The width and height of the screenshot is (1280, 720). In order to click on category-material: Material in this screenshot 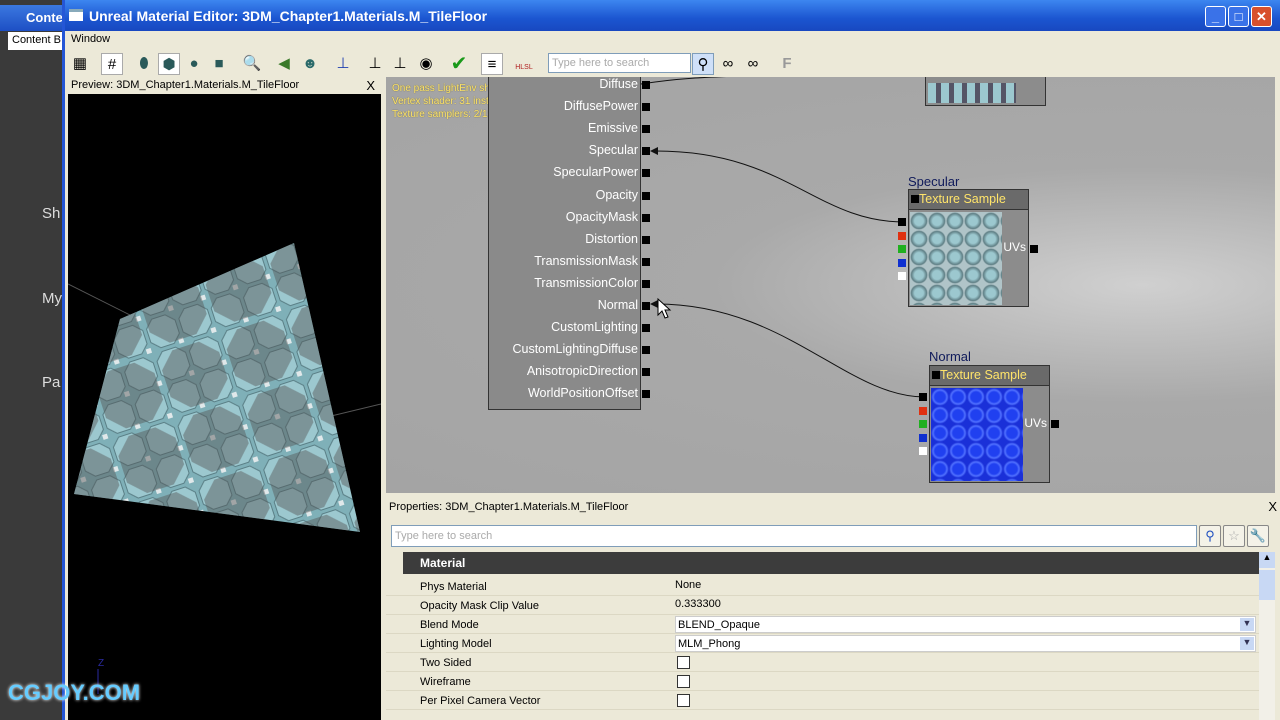, I will do `click(831, 563)`.